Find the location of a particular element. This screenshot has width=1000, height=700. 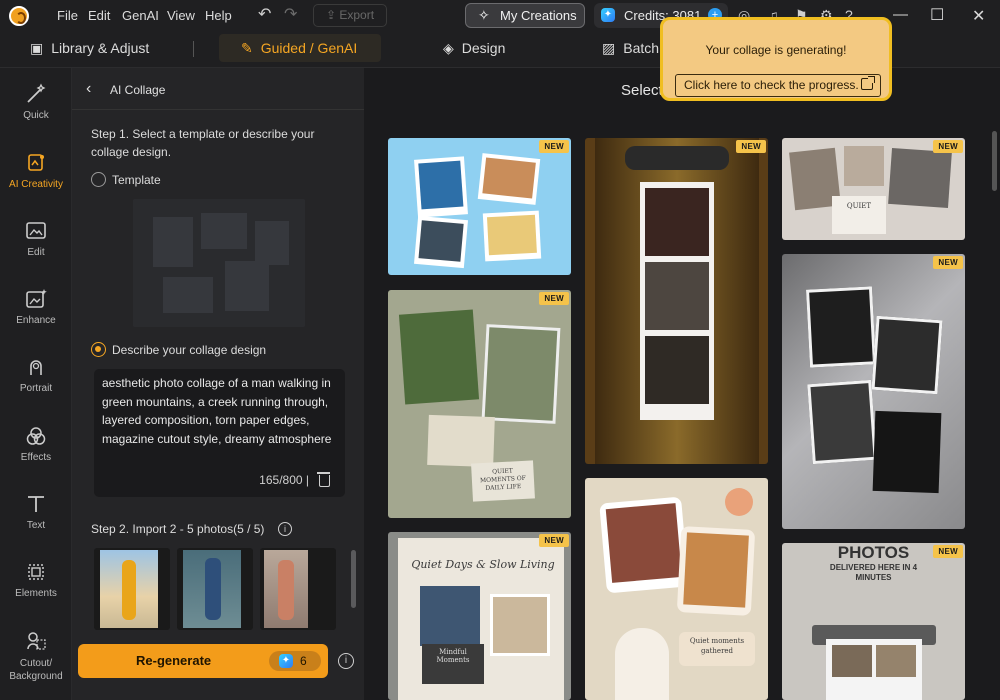

my-creations-button: ✧ My Creations is located at coordinates (525, 15).